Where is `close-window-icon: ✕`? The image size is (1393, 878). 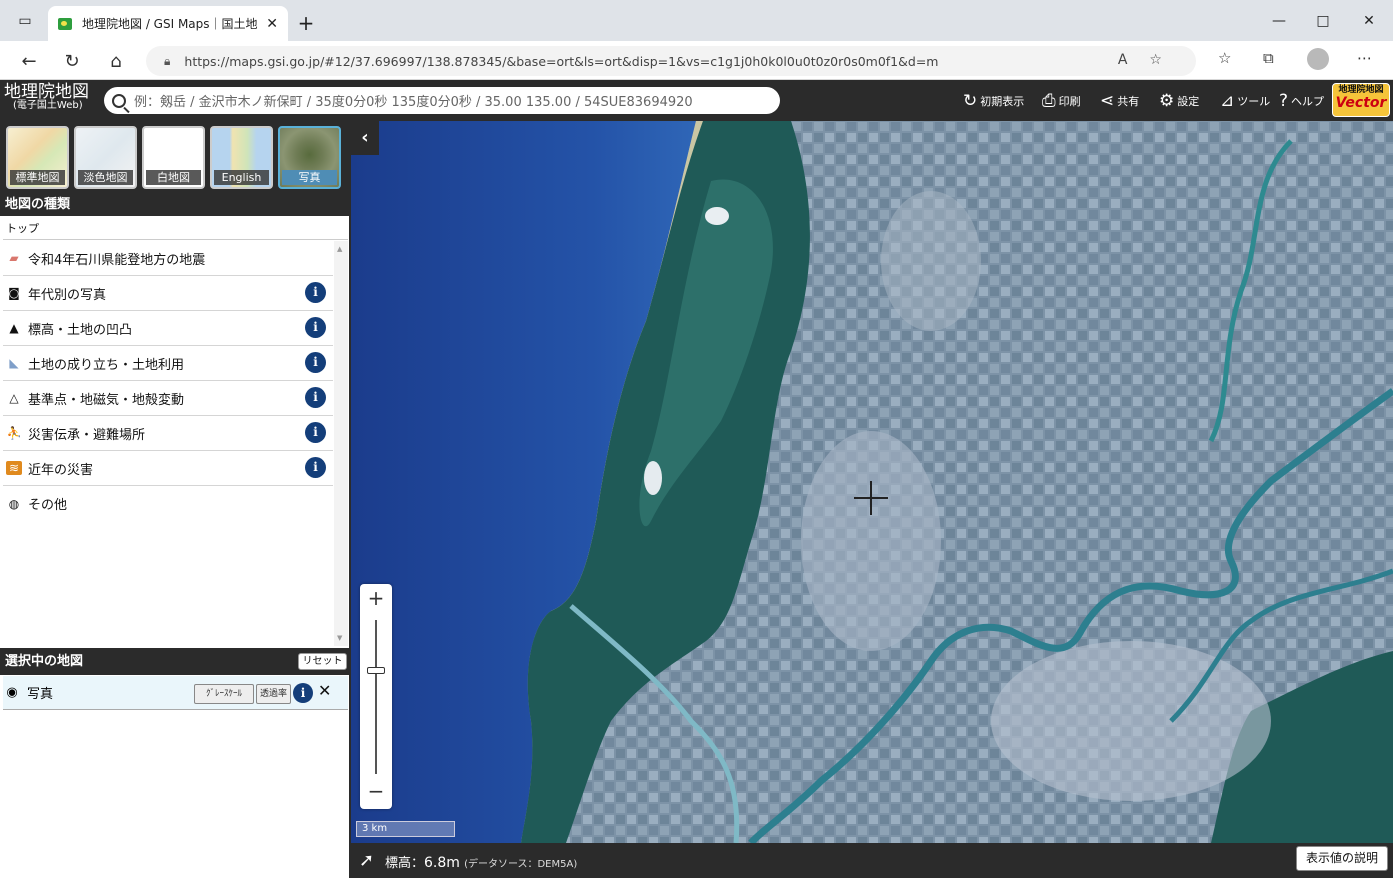
close-window-icon: ✕ is located at coordinates (1369, 21).